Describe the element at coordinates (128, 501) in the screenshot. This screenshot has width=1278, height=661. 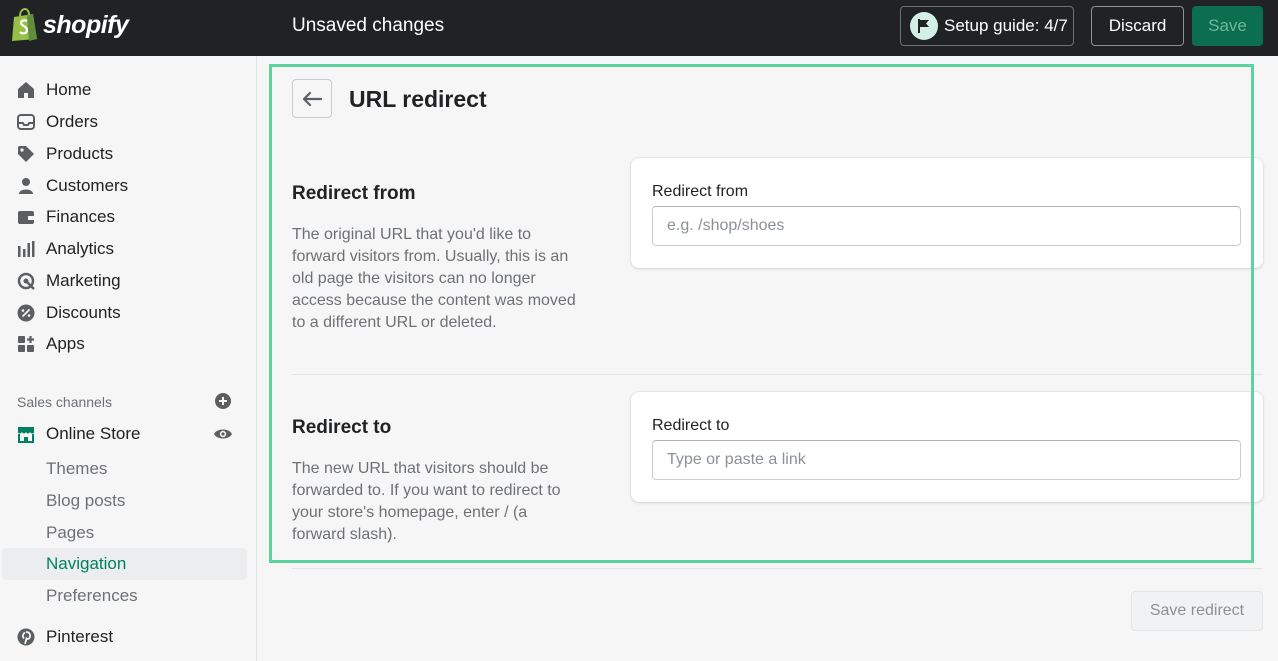
I see `sidebar-subitem-blog-posts: Blog posts` at that location.